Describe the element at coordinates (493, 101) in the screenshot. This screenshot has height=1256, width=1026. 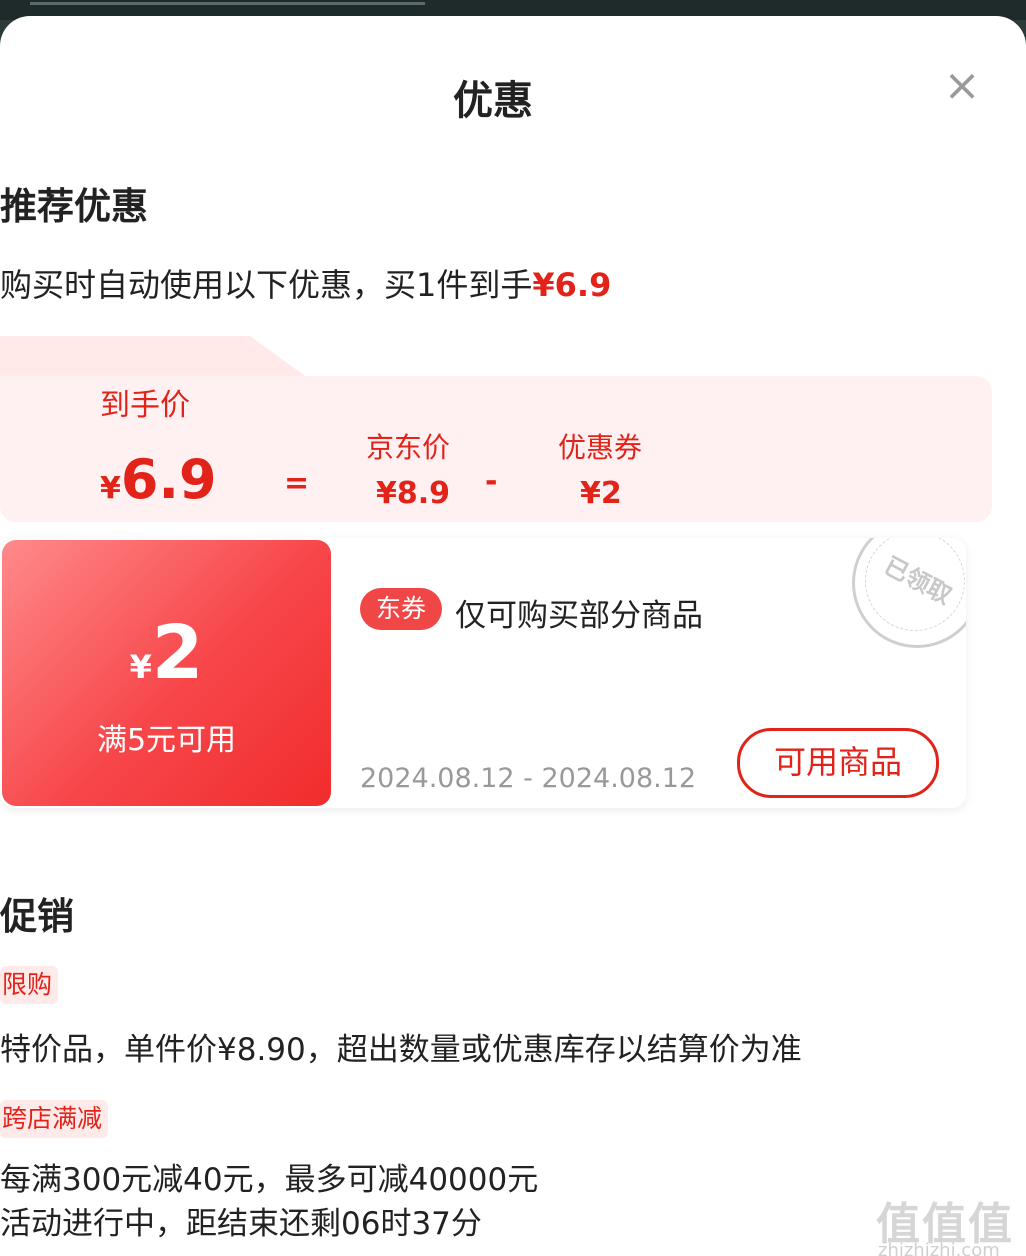
I see `sheet-title: 优惠` at that location.